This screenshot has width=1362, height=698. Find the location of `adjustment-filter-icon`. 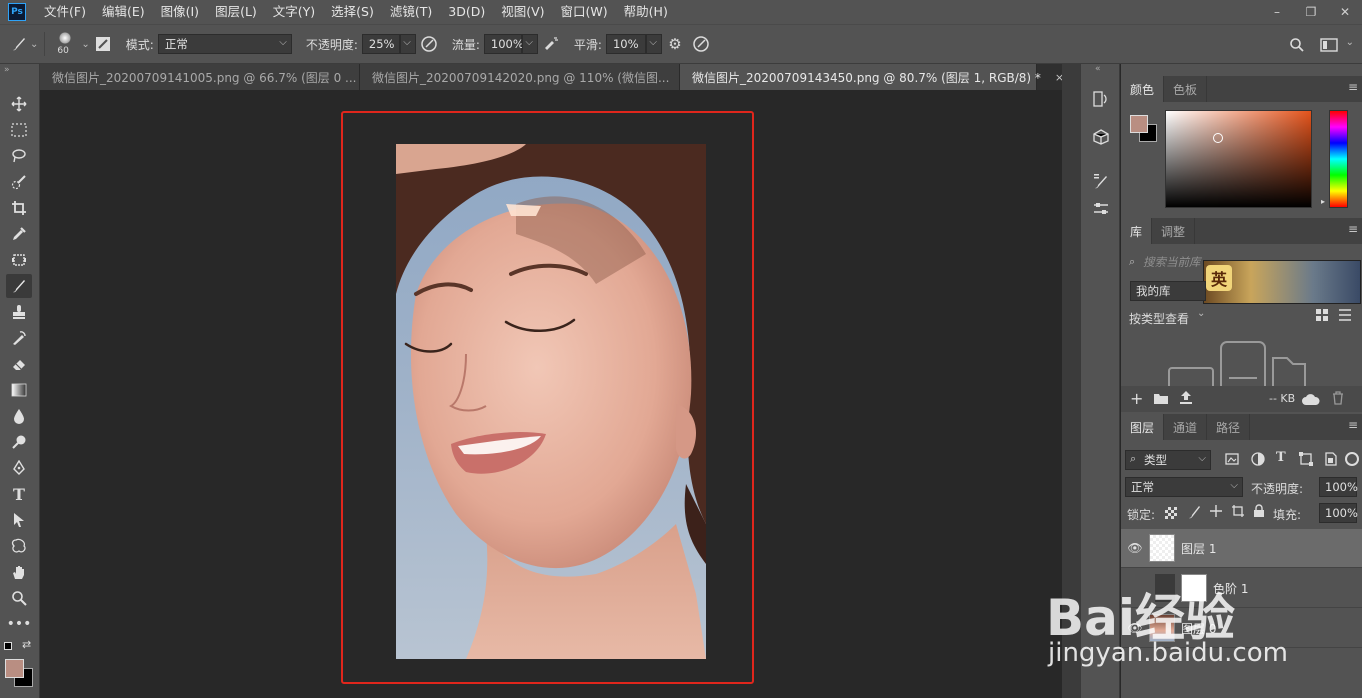

adjustment-filter-icon is located at coordinates (1258, 460).